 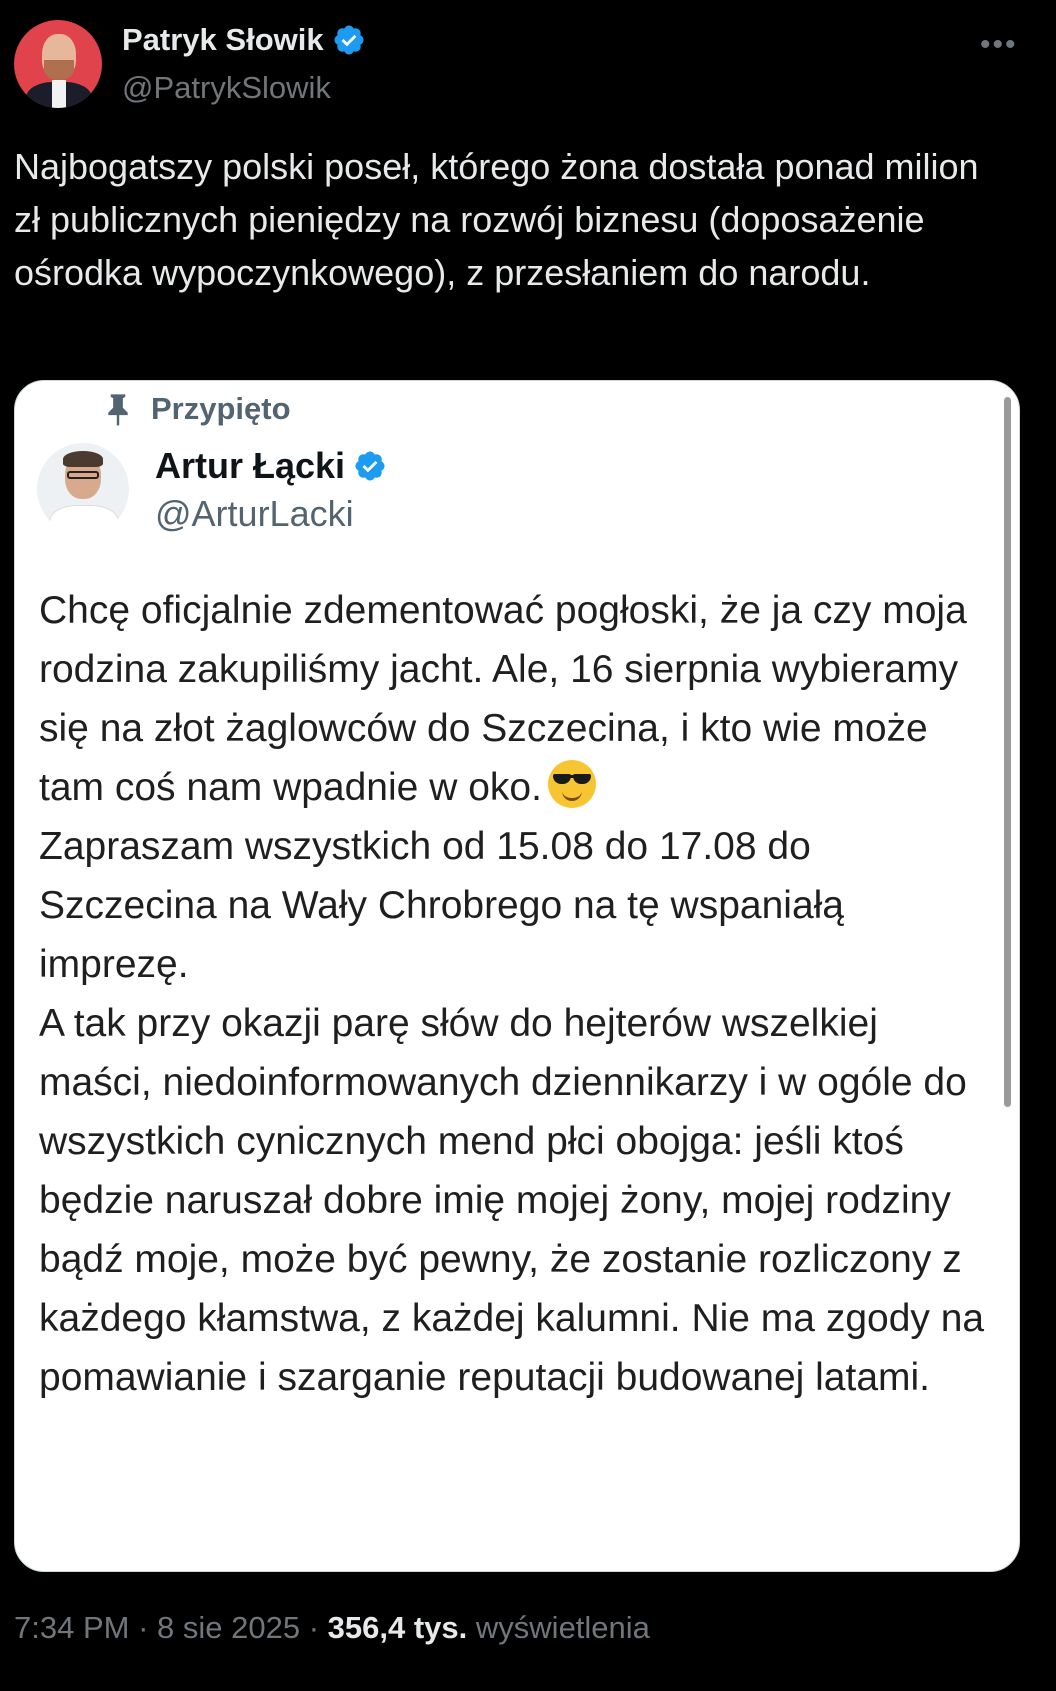 What do you see at coordinates (83, 459) in the screenshot?
I see `quoted-avatar-hair` at bounding box center [83, 459].